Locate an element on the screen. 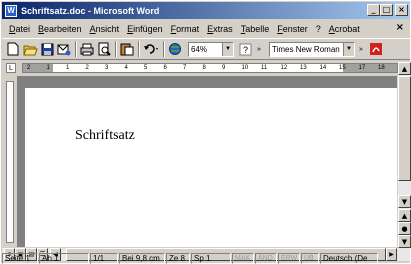 This screenshot has height=264, width=411. new-document-icon is located at coordinates (13, 49).